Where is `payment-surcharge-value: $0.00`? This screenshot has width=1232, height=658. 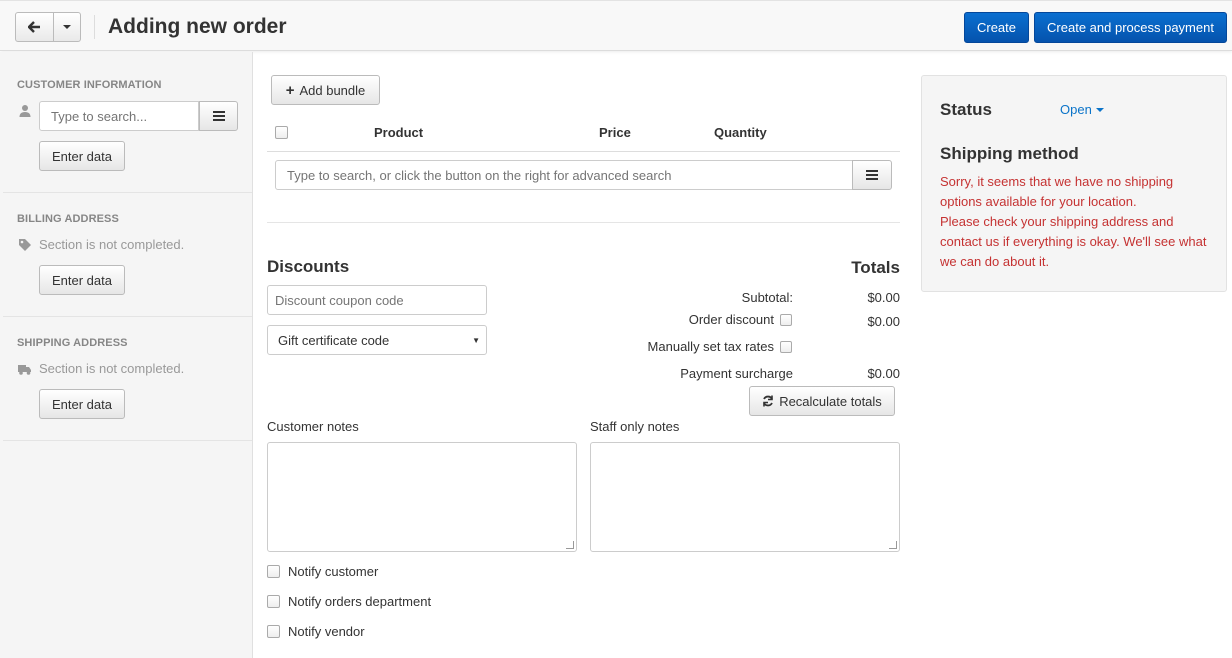 payment-surcharge-value: $0.00 is located at coordinates (883, 373).